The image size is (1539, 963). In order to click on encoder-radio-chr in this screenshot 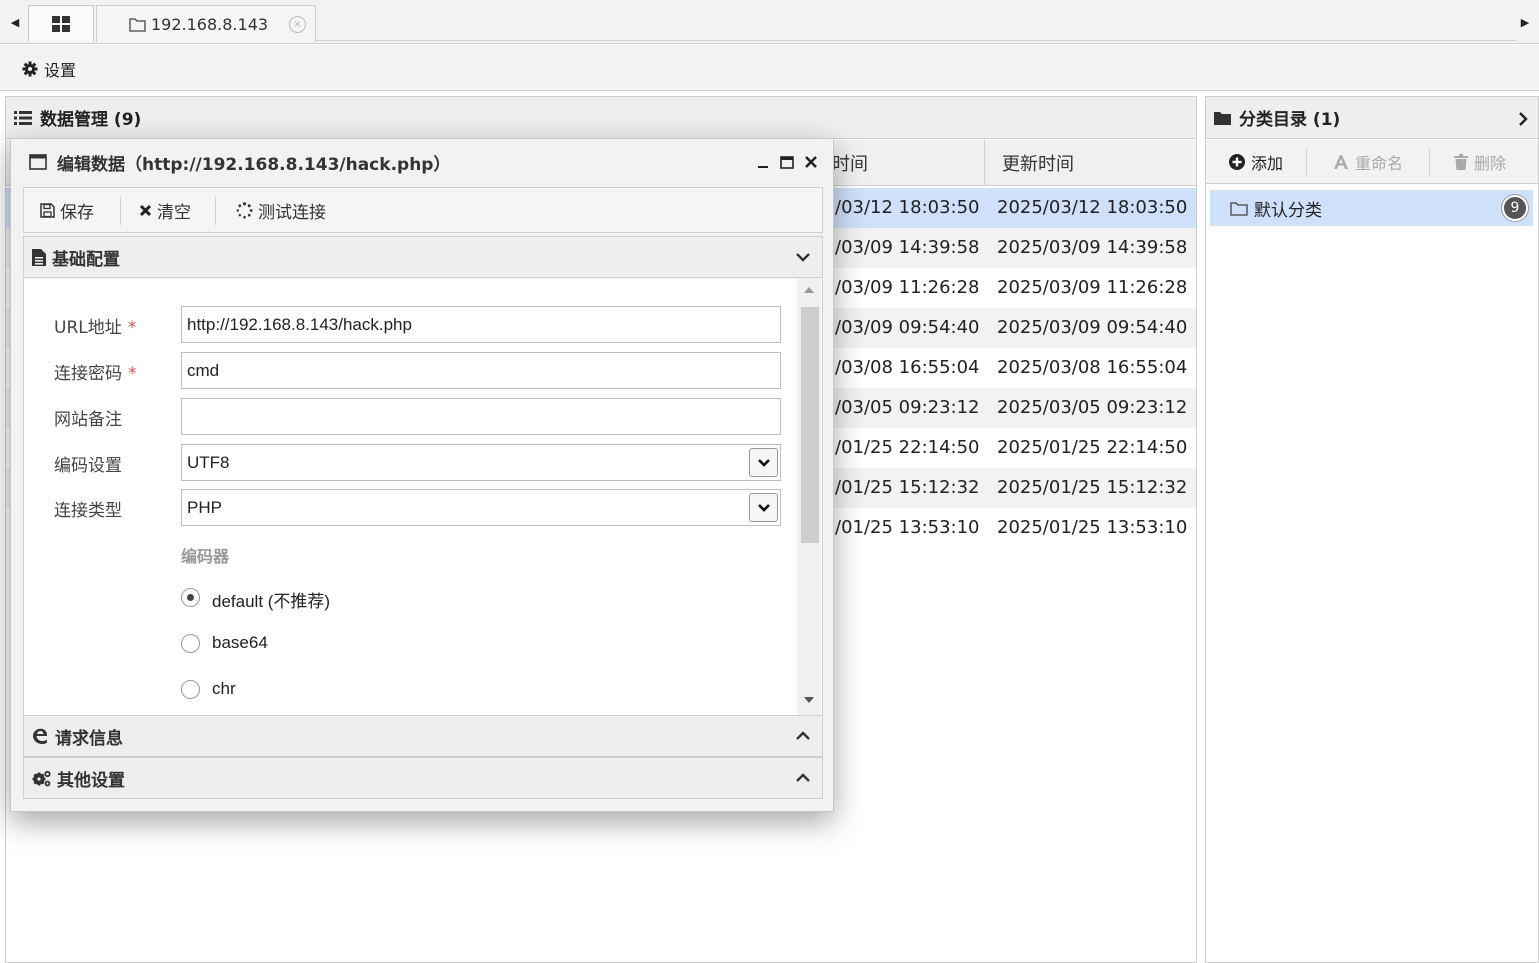, I will do `click(190, 689)`.